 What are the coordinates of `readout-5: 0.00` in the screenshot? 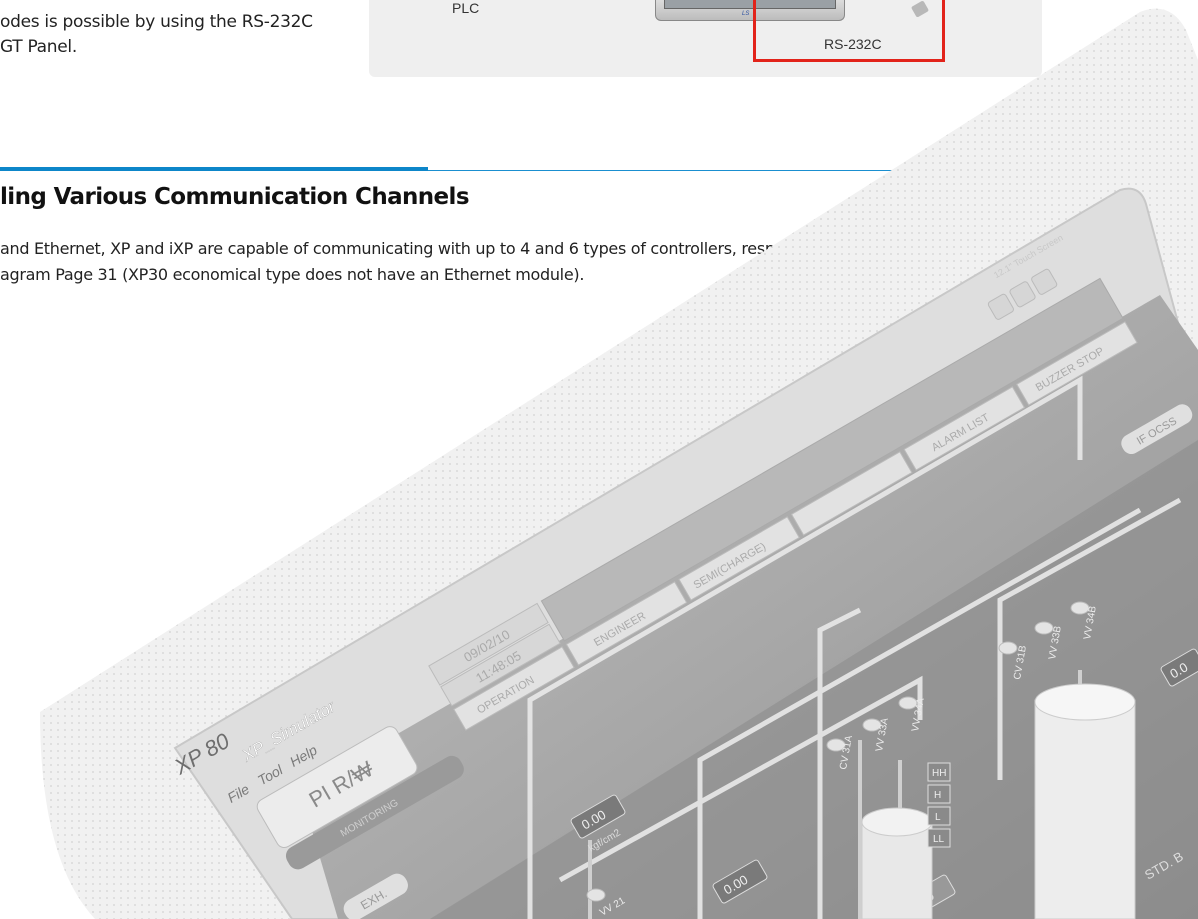 It's located at (928, 896).